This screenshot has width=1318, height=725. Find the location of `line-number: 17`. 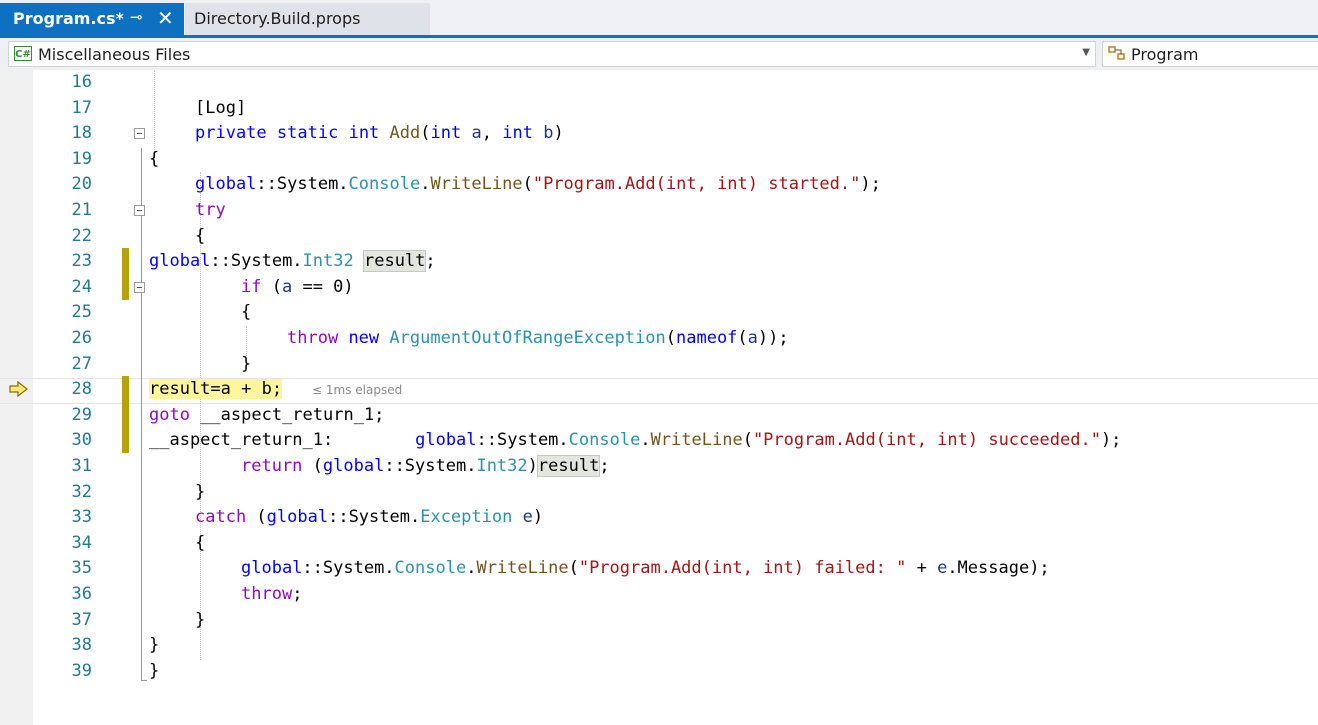

line-number: 17 is located at coordinates (81, 107).